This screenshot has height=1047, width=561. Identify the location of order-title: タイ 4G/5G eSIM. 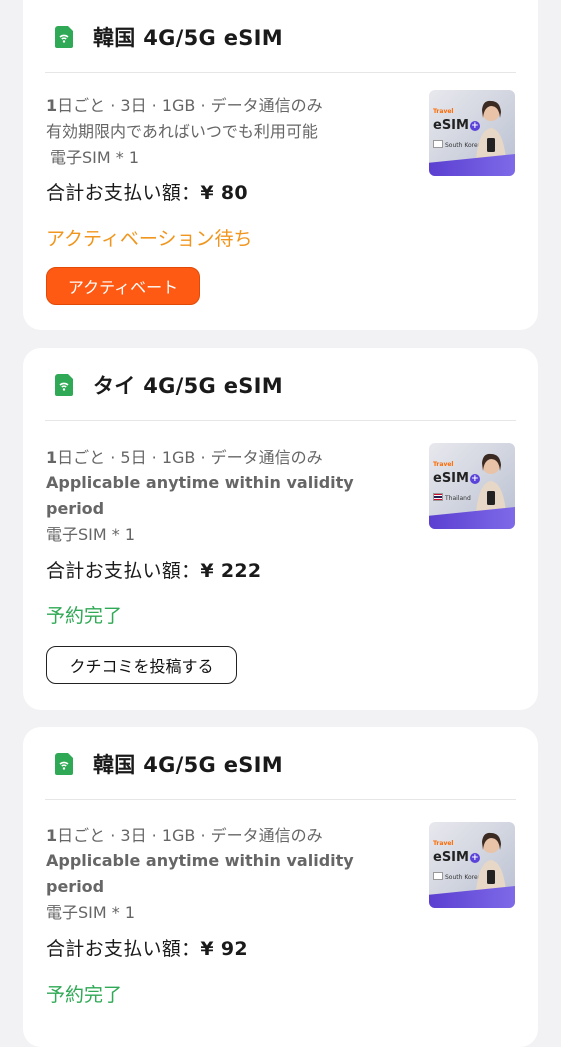
(188, 386).